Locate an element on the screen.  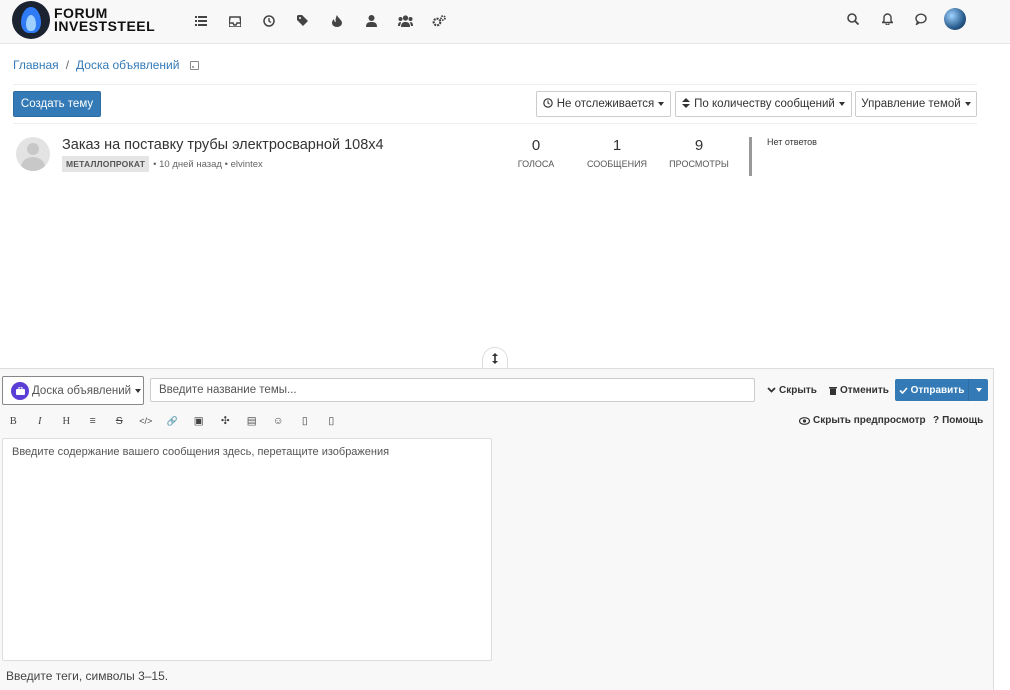
list-icon is located at coordinates (201, 21).